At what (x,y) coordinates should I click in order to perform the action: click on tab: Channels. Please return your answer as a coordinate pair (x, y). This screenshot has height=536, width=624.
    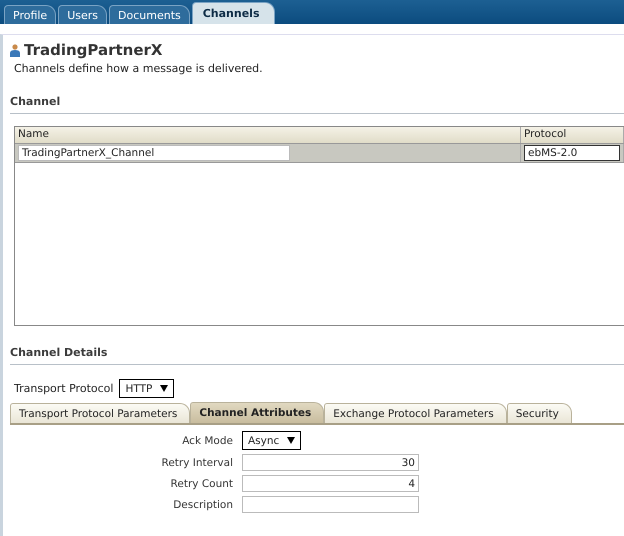
    Looking at the image, I should click on (233, 13).